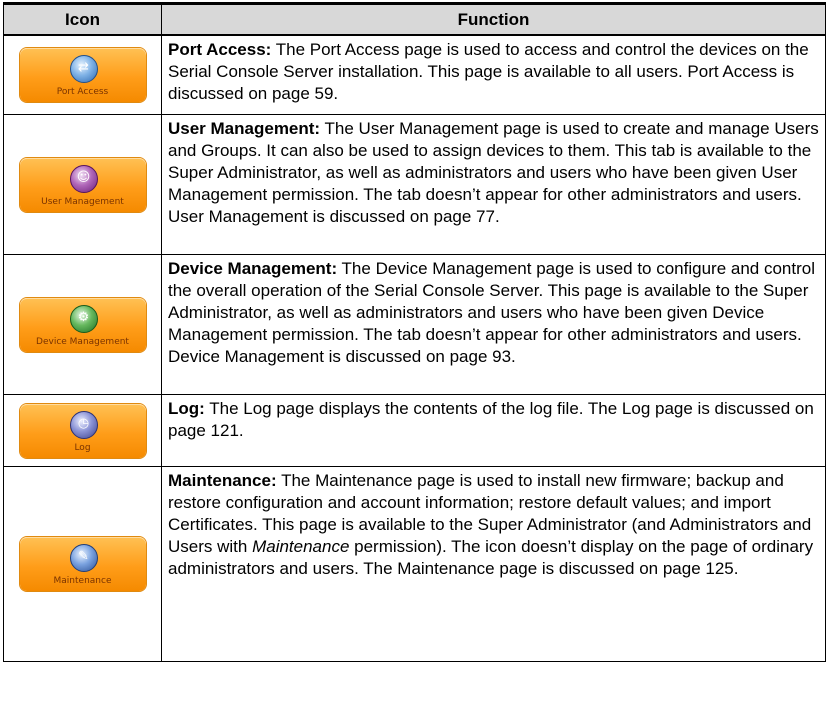  What do you see at coordinates (301, 546) in the screenshot?
I see `row-description-emphasis: Maintenance` at bounding box center [301, 546].